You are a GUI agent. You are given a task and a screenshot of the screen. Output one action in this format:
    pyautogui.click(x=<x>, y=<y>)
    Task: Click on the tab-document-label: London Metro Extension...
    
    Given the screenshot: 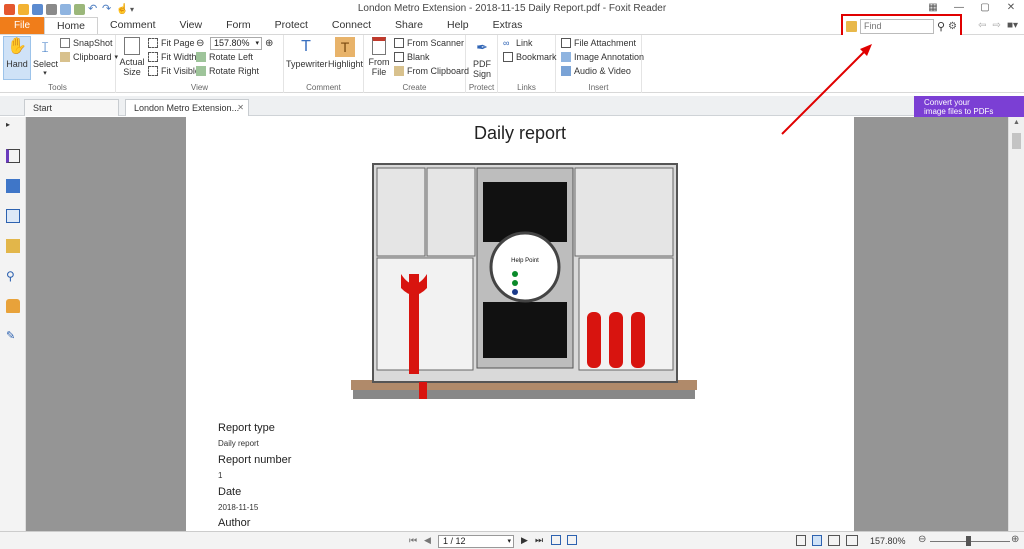 What is the action you would take?
    pyautogui.click(x=187, y=108)
    